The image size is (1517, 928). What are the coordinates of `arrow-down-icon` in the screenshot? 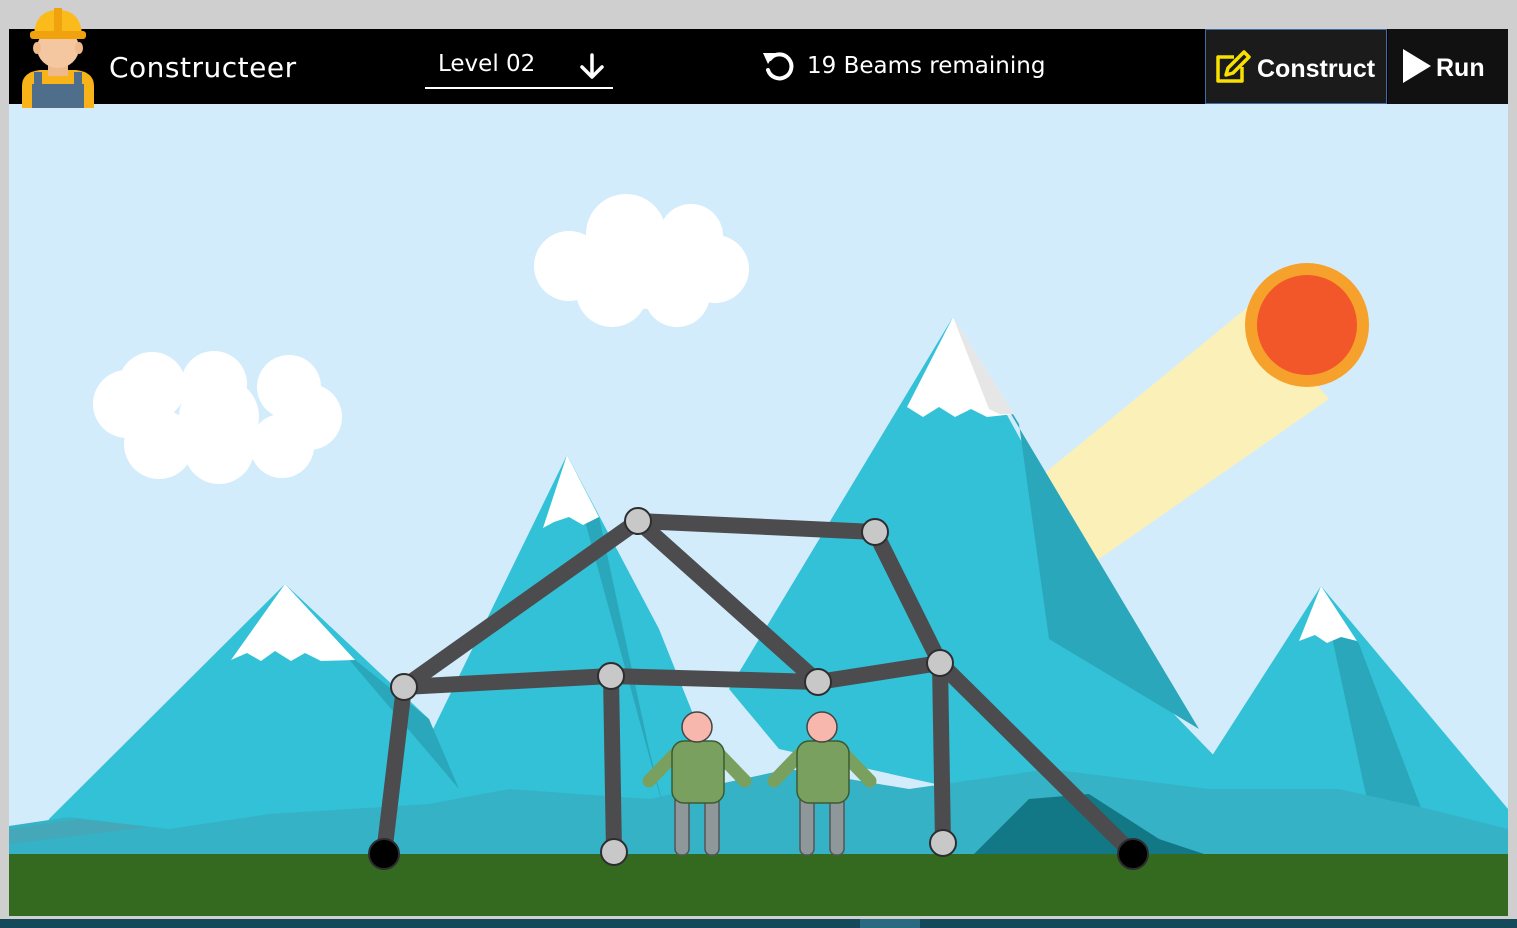 It's located at (592, 66).